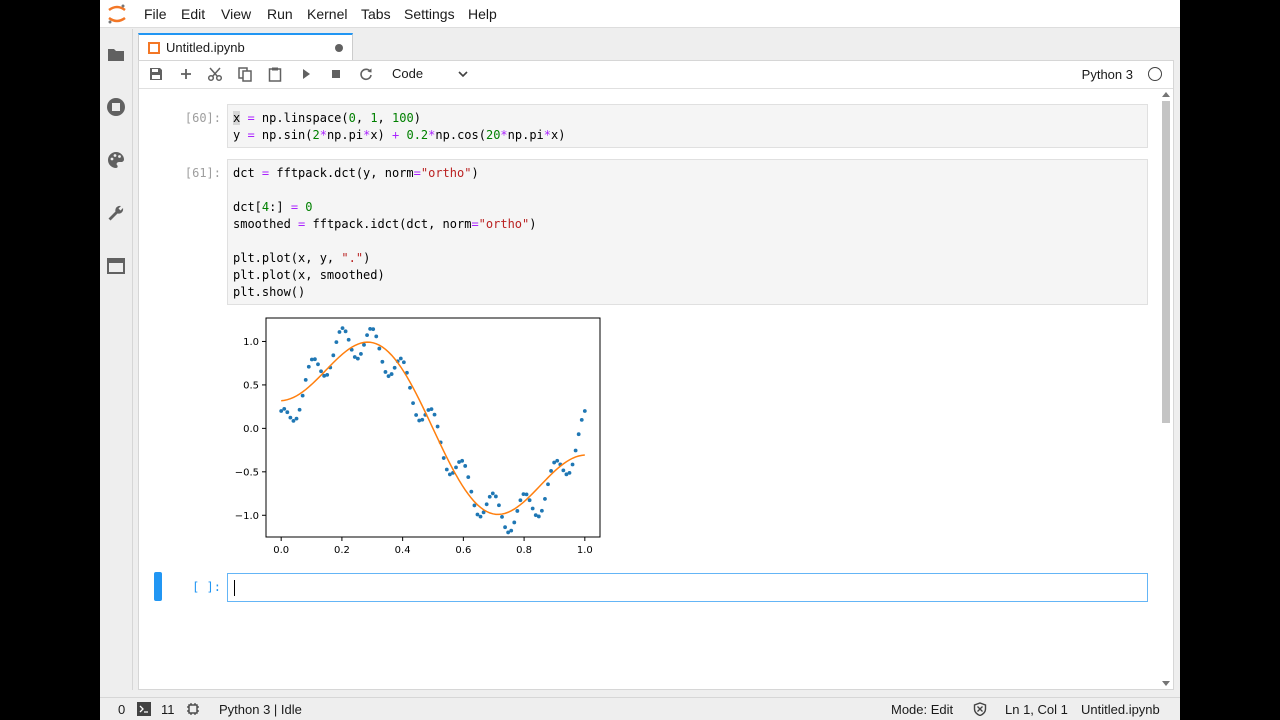 The height and width of the screenshot is (720, 1280). What do you see at coordinates (281, 550) in the screenshot?
I see `x-tick-label: 0.0` at bounding box center [281, 550].